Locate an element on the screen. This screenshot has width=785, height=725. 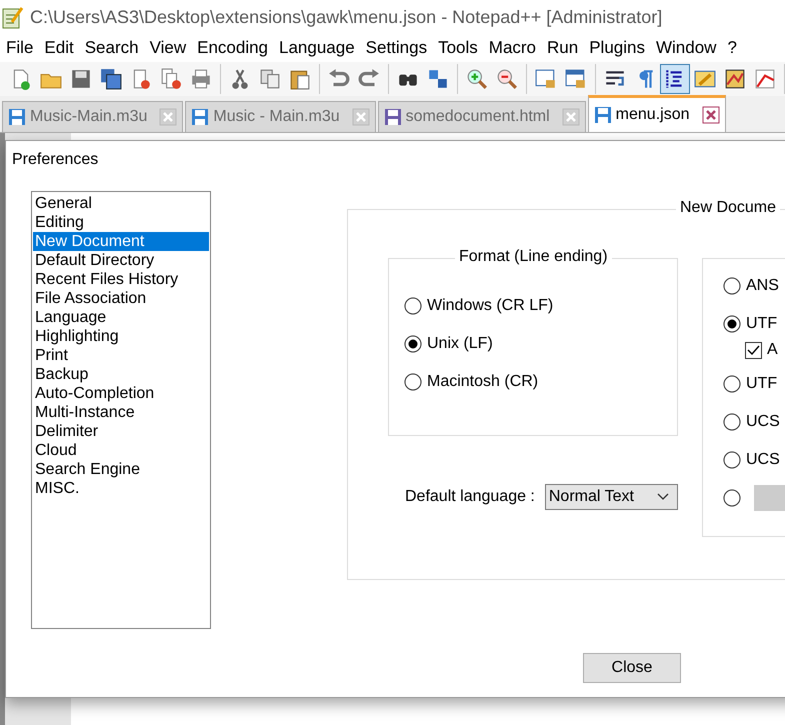
category-item: Search Engine is located at coordinates (121, 469).